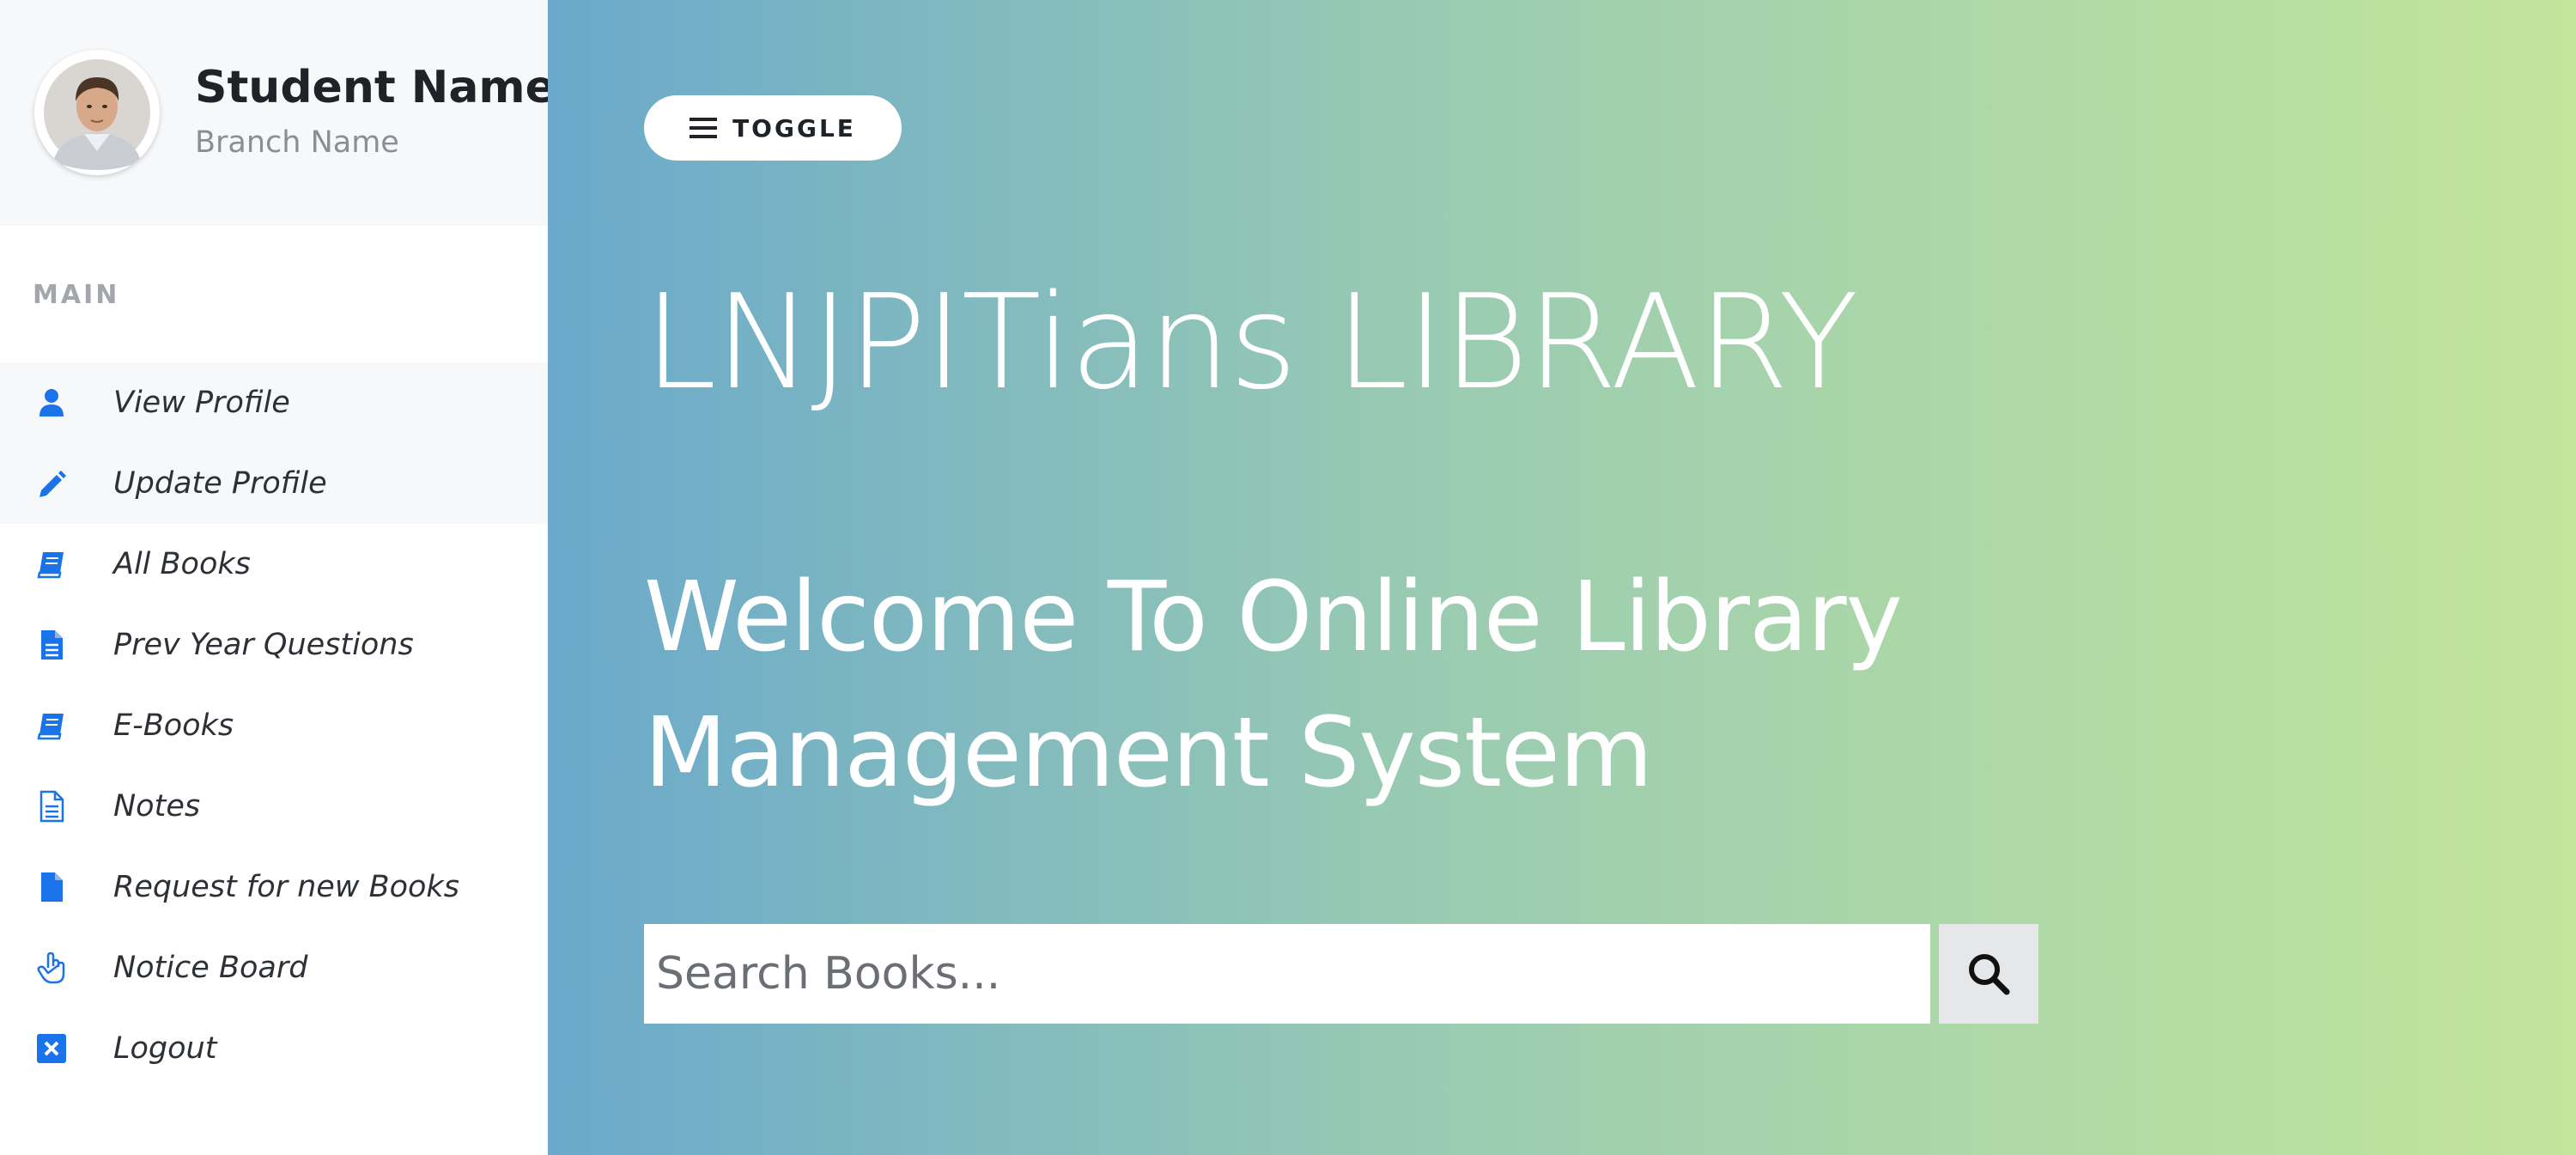 The width and height of the screenshot is (2576, 1155). I want to click on sidebar-item-view-profile: View Profile, so click(274, 402).